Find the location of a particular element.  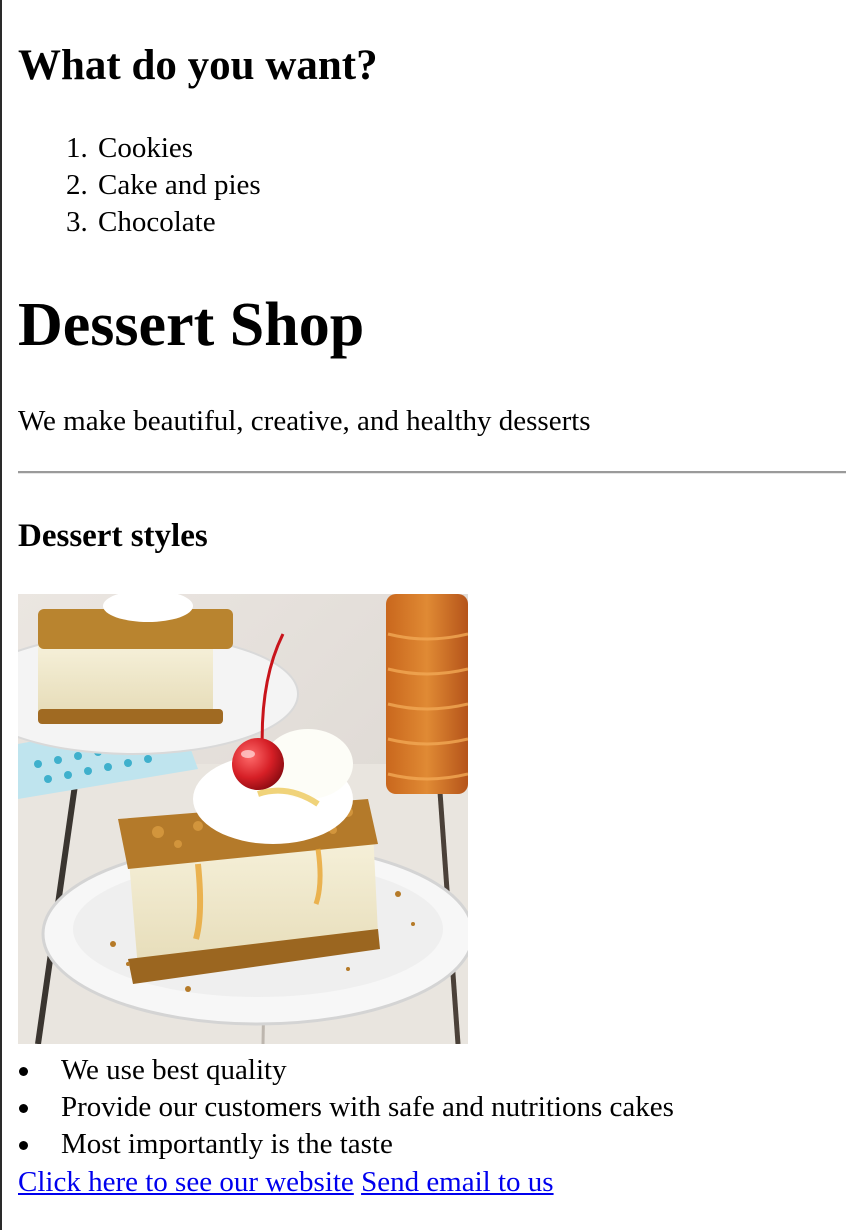

feature-text: Most importantly is the taste is located at coordinates (227, 1144).